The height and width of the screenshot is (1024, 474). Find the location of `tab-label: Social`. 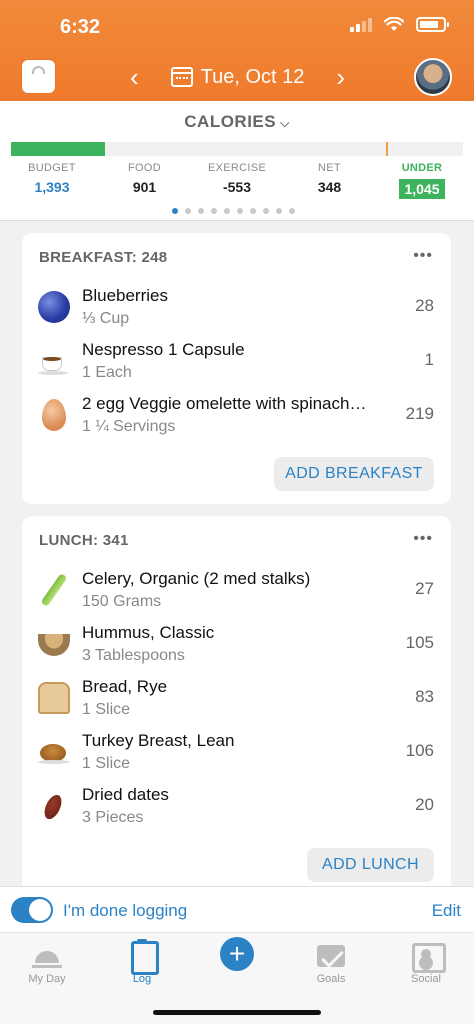

tab-label: Social is located at coordinates (426, 979).